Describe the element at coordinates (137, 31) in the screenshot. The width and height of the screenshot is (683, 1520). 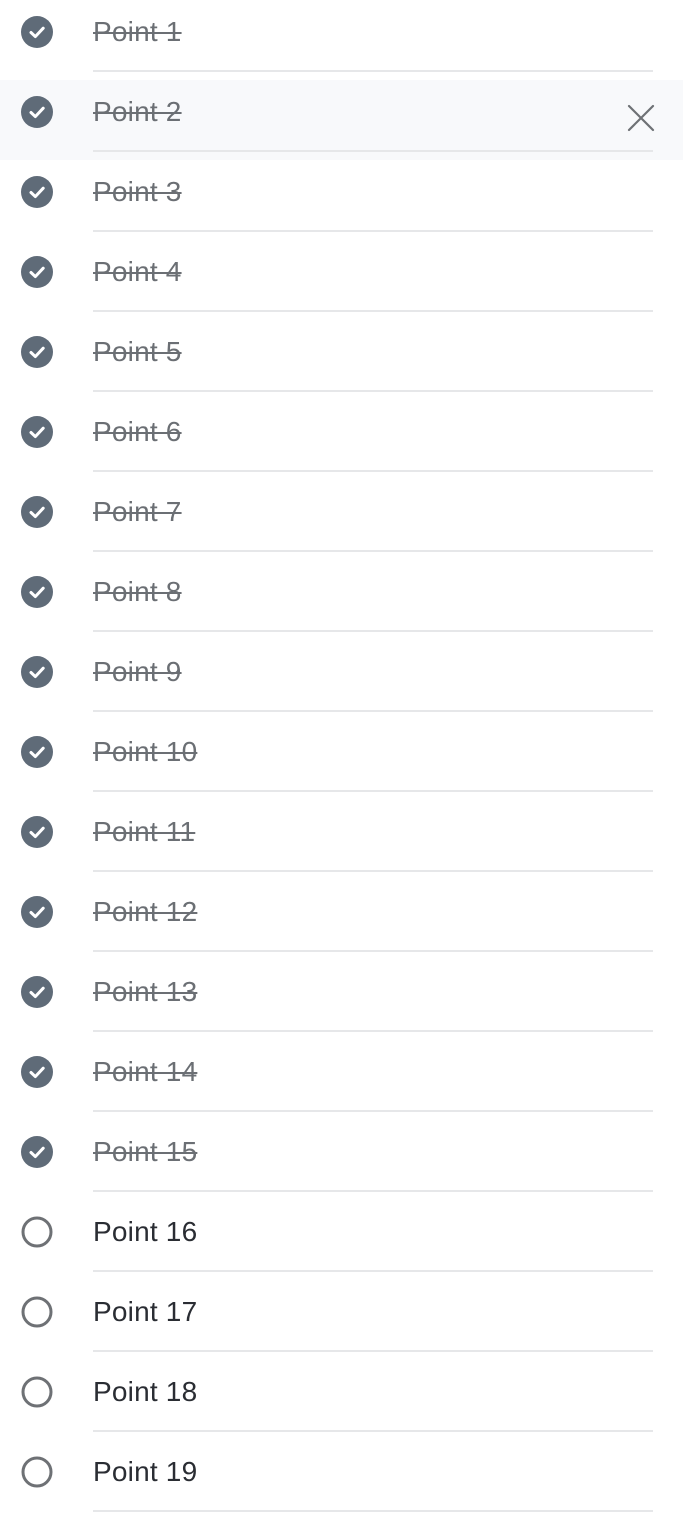
I see `list-item-label: Point 1` at that location.